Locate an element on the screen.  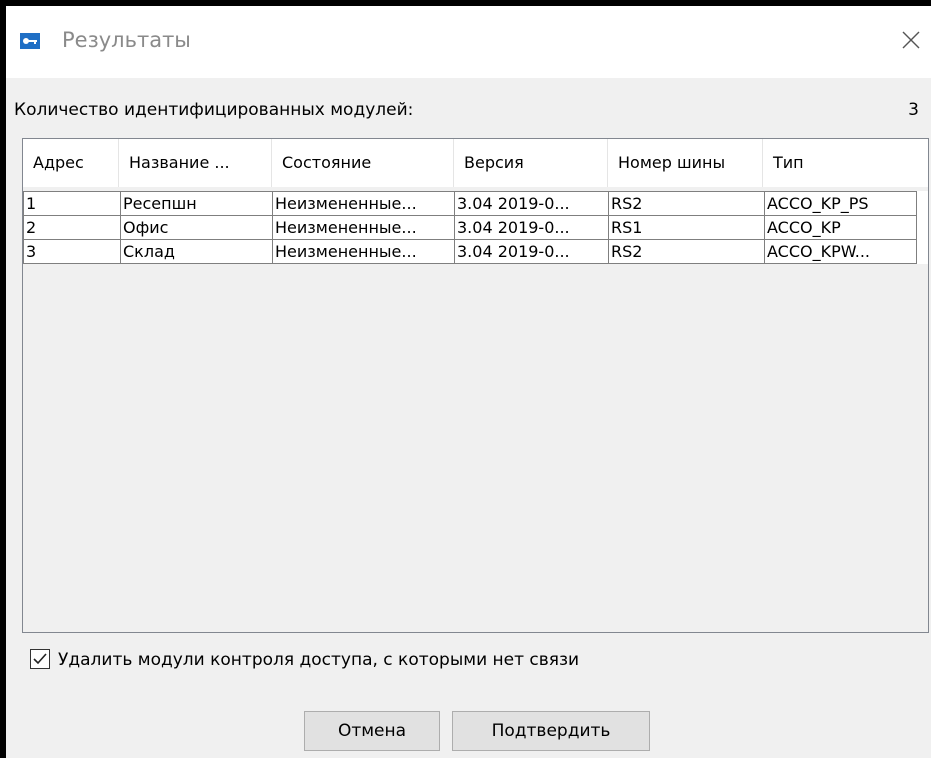
dialog-title: Результаты is located at coordinates (126, 40).